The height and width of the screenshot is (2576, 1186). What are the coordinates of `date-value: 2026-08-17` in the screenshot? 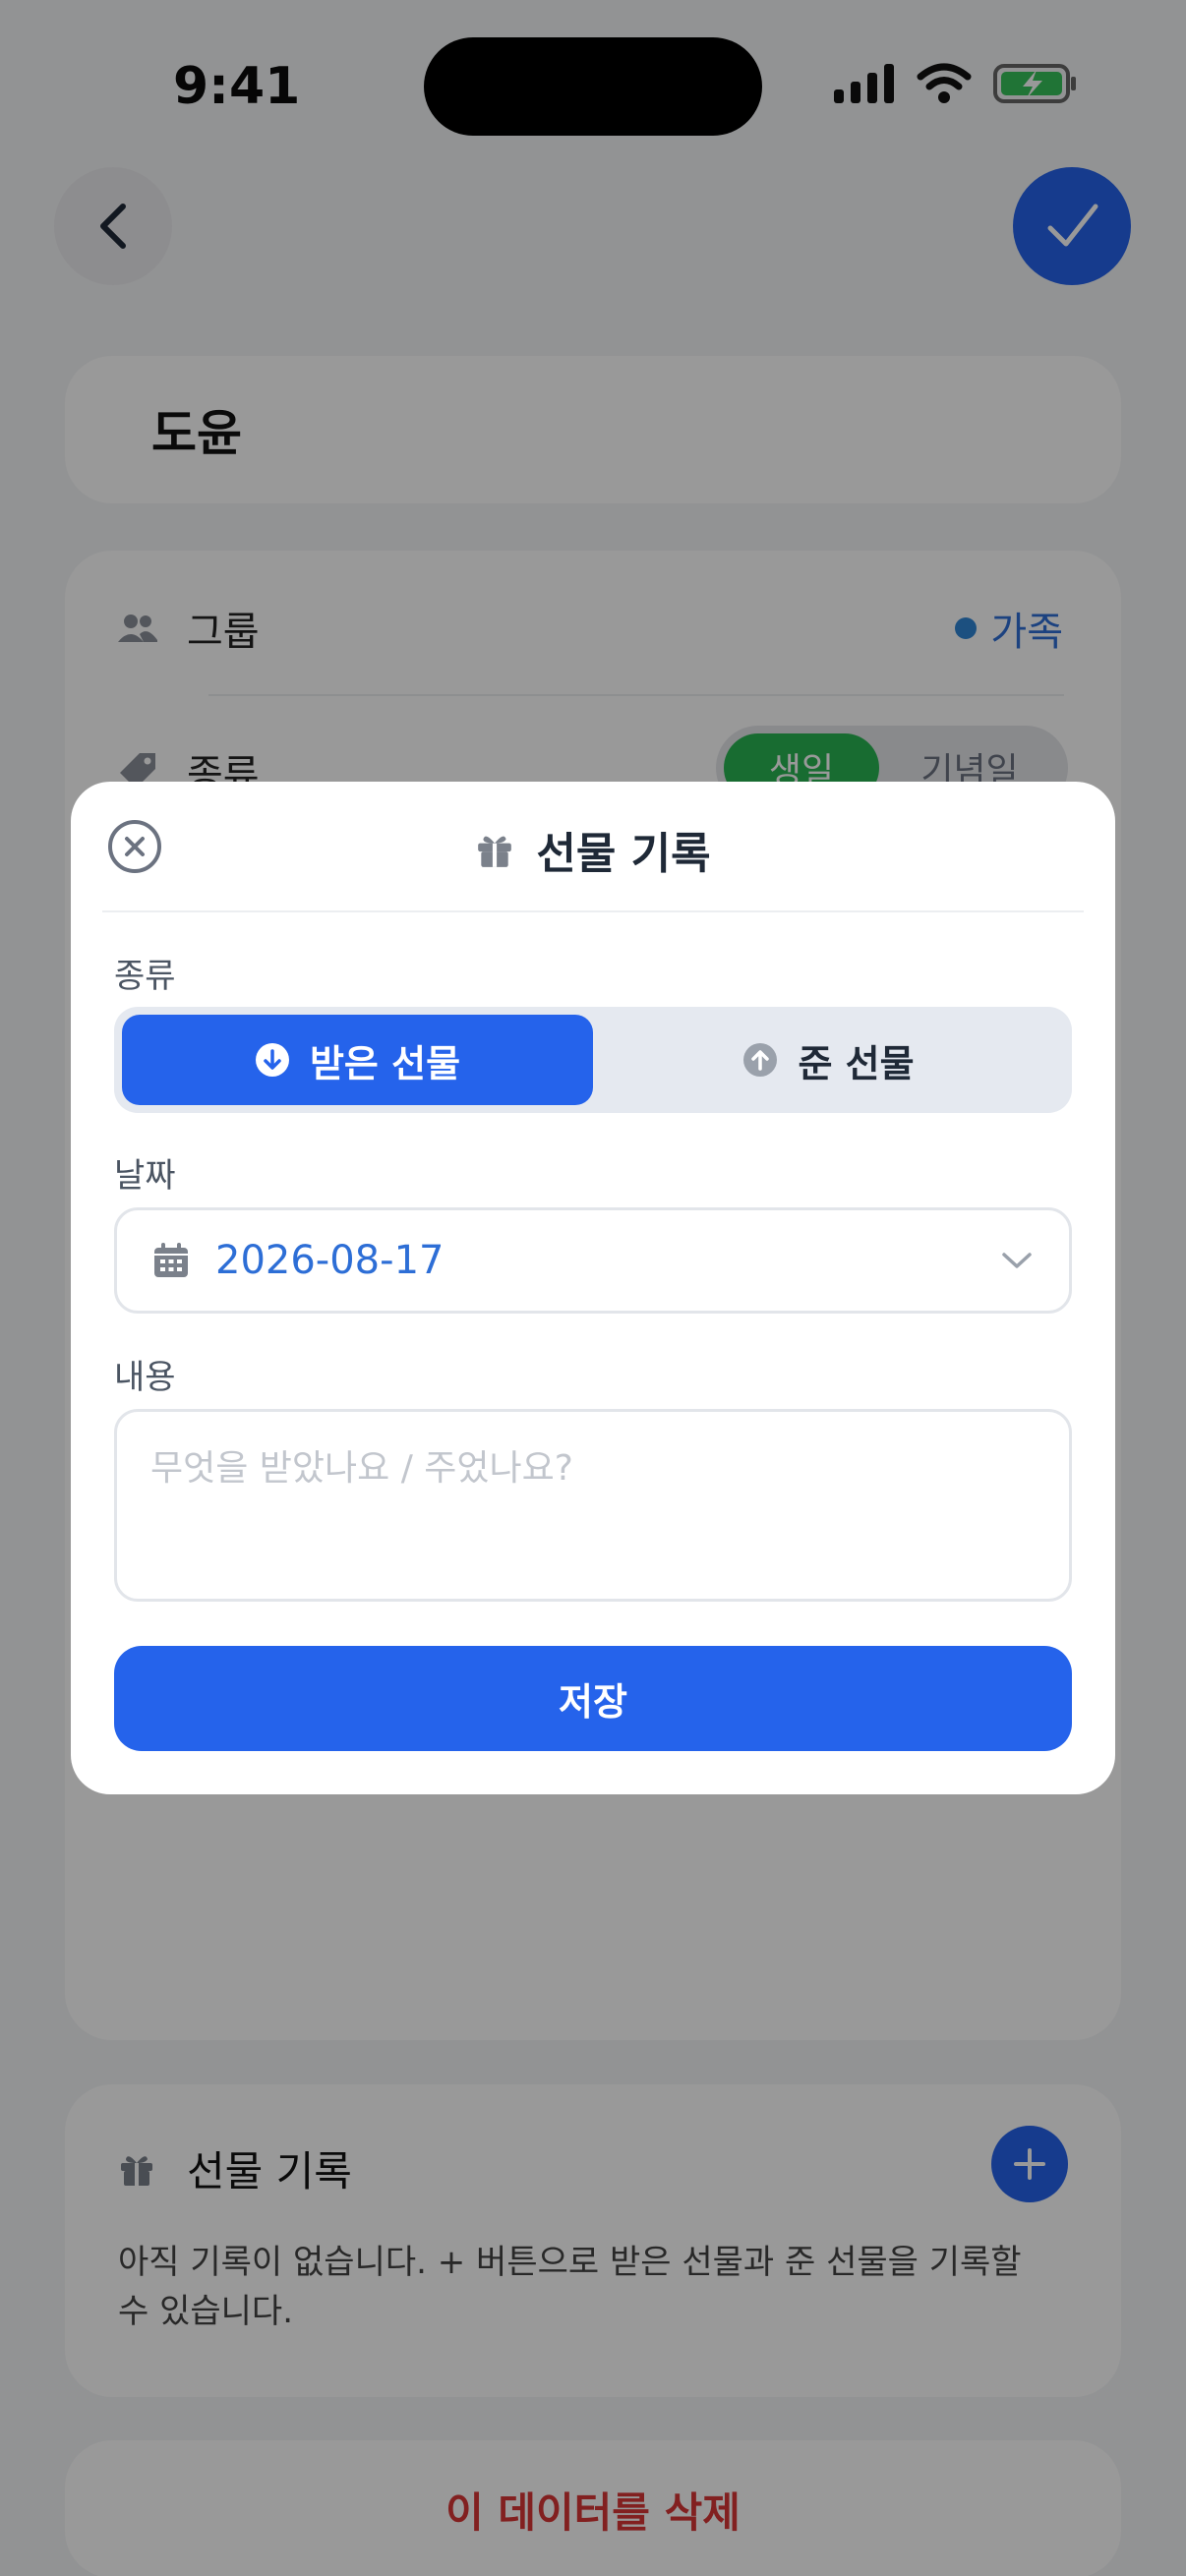 It's located at (330, 1260).